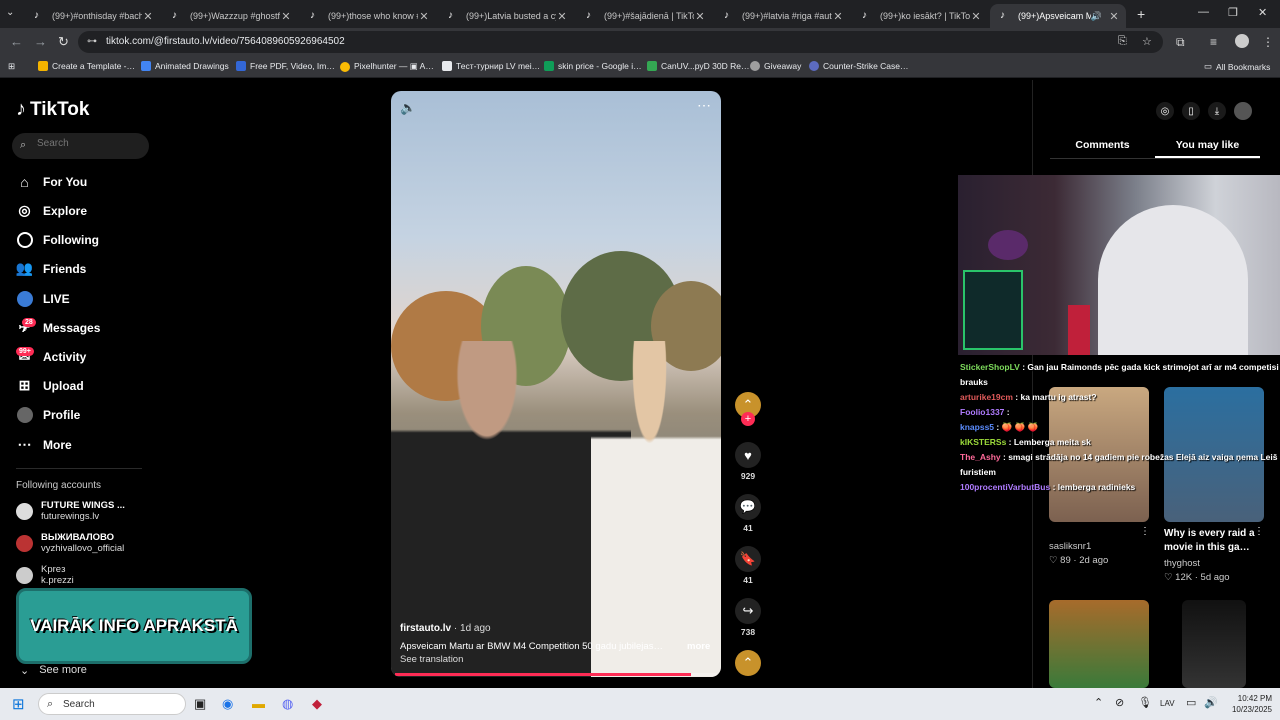  I want to click on taskbar-search: ⌕ Search, so click(112, 704).